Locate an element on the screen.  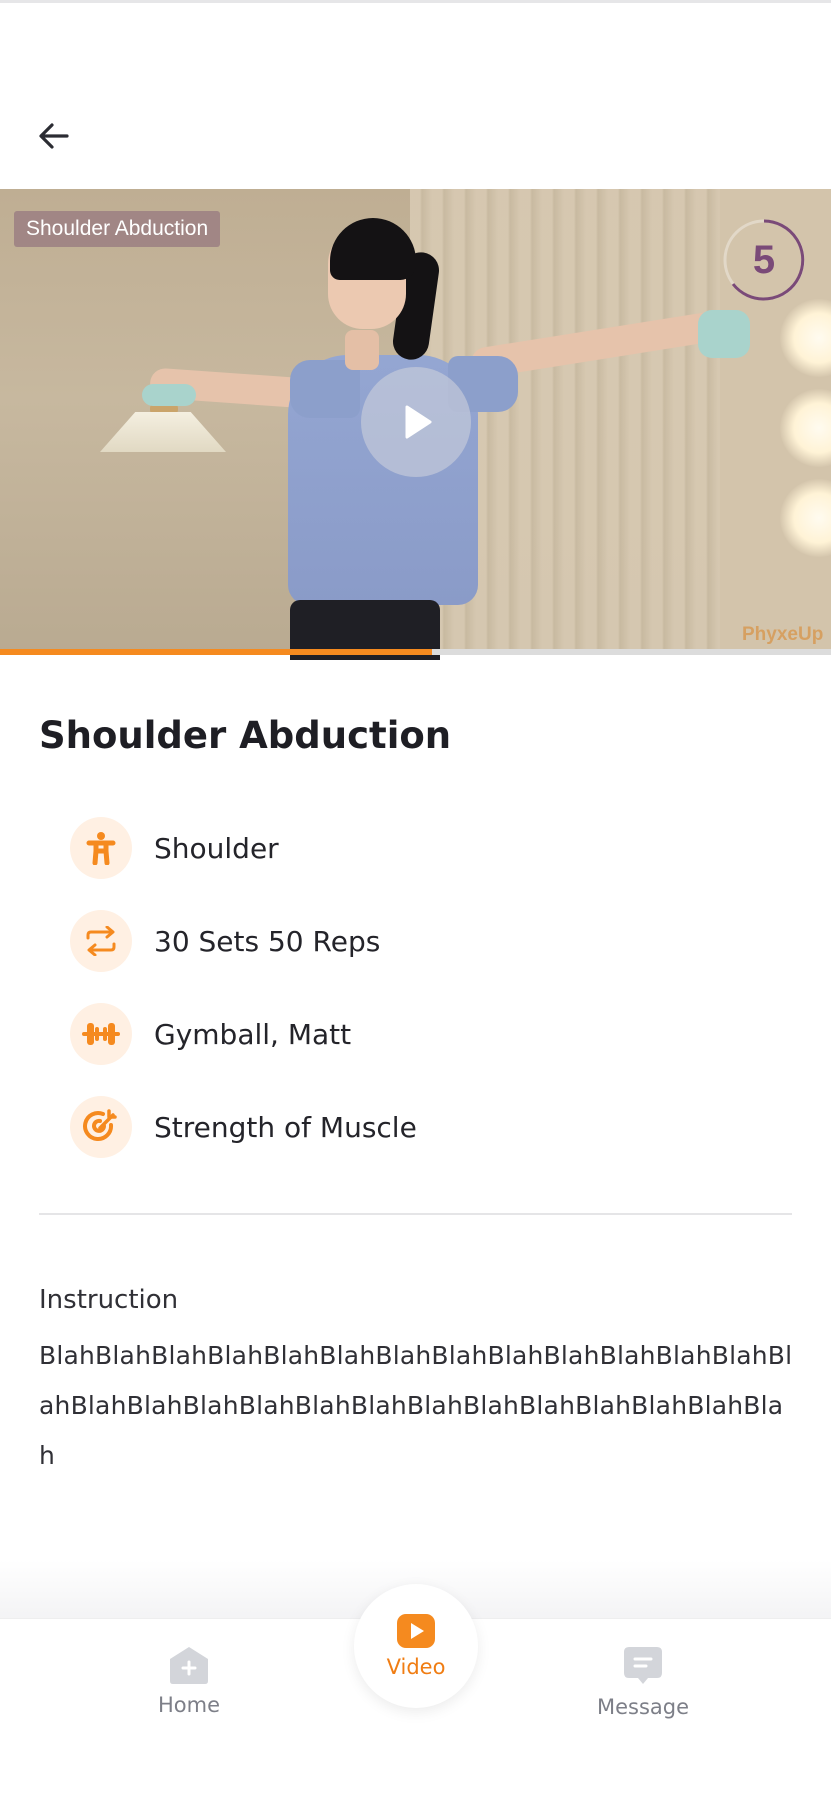
play-button is located at coordinates (416, 422).